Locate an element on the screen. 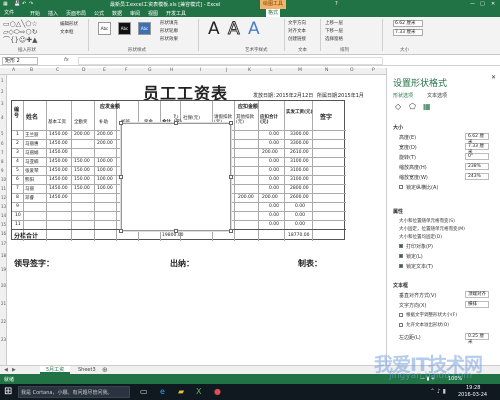  row-header: 19 is located at coordinates (3, 269).